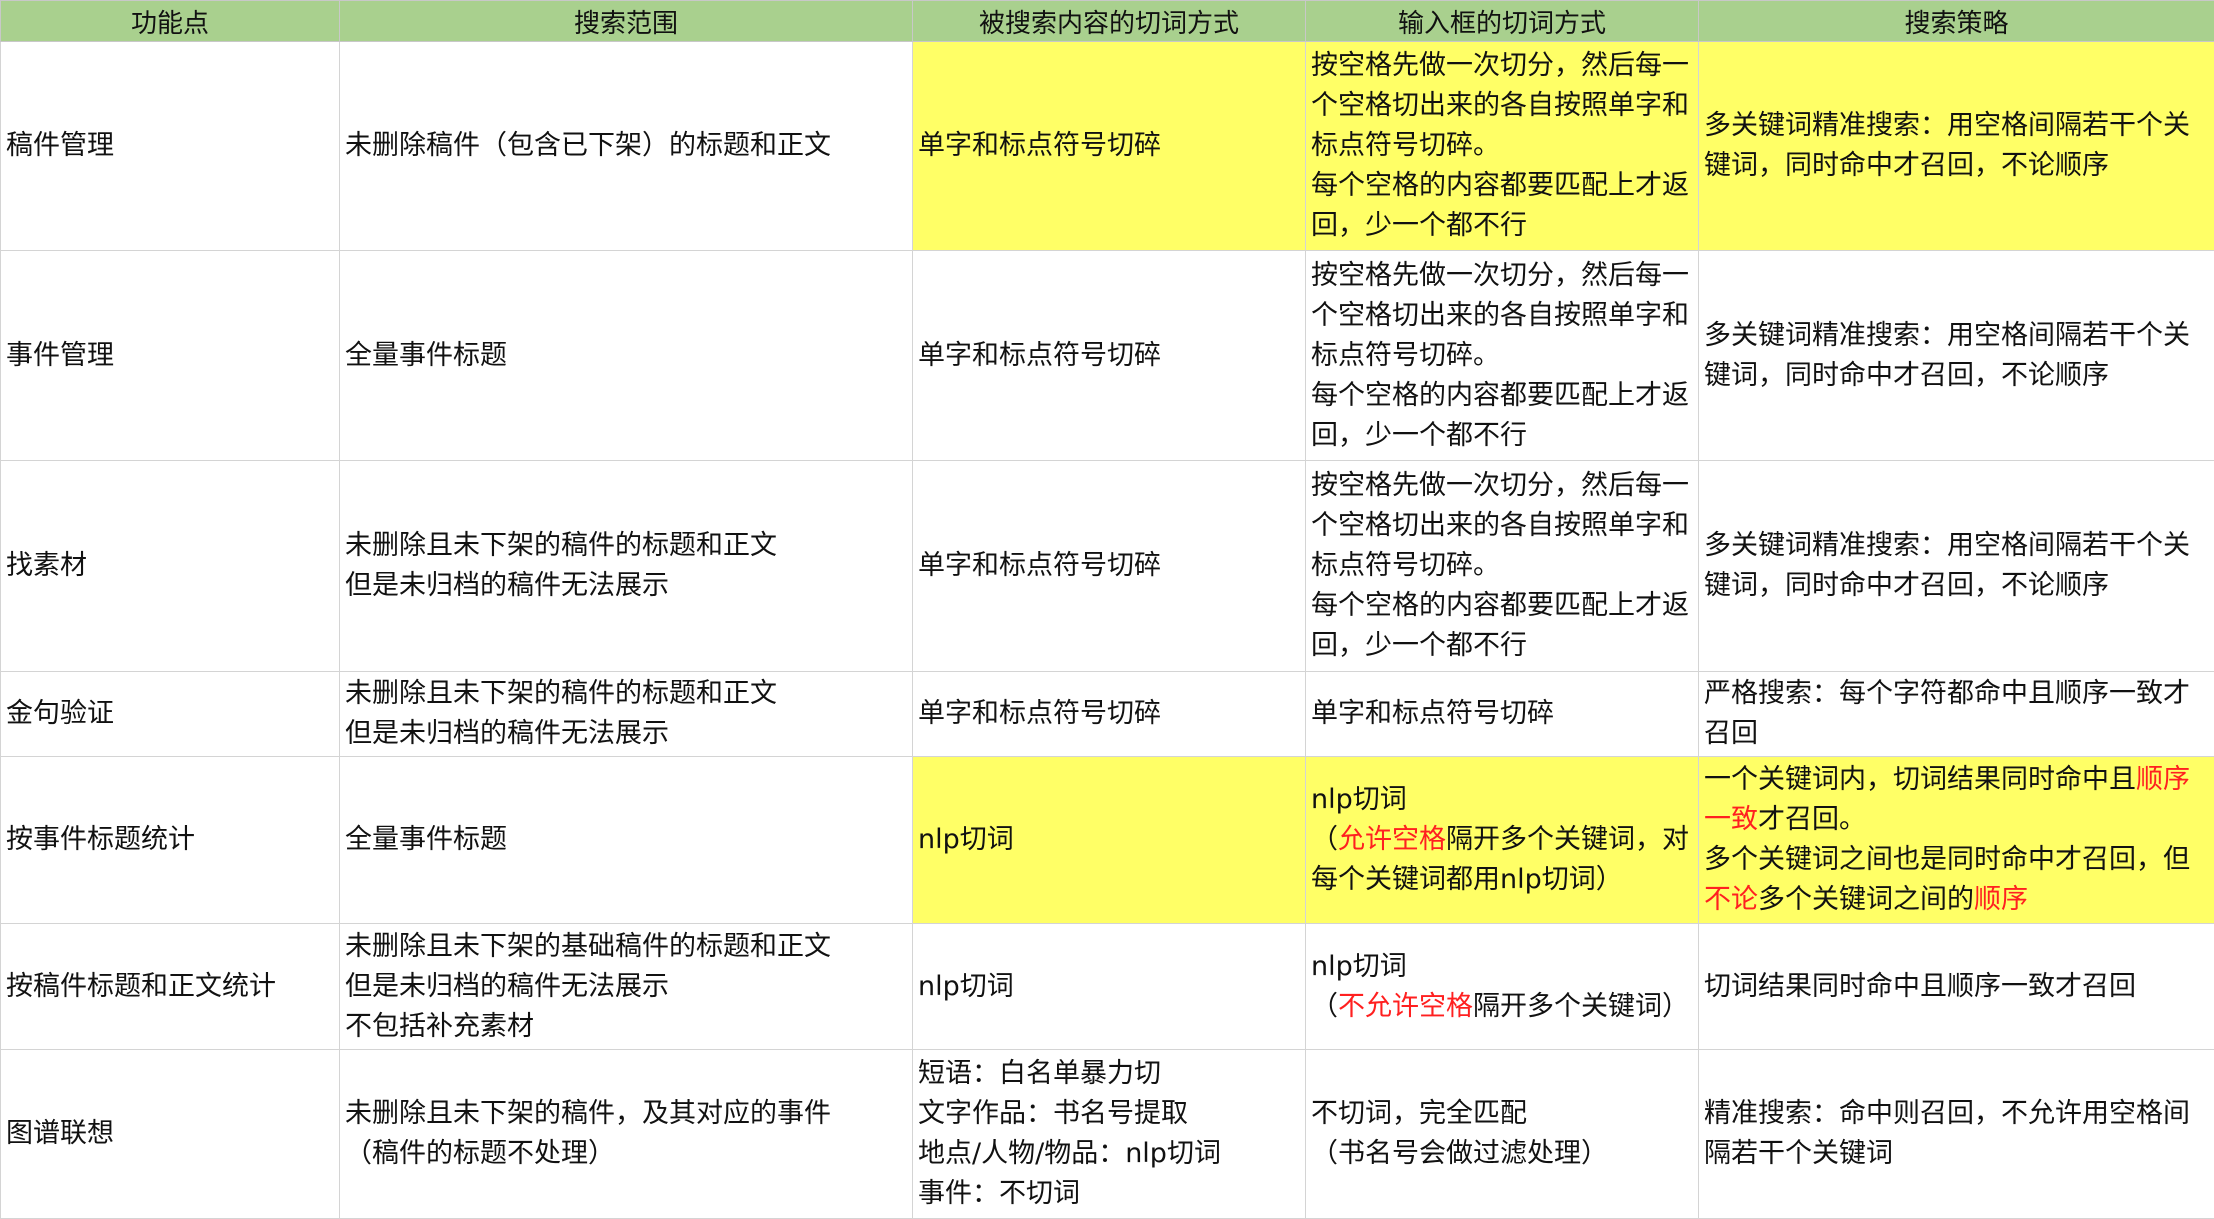 The width and height of the screenshot is (2214, 1219). I want to click on cell-input-tokenization: 单字和标点符号切碎, so click(1502, 714).